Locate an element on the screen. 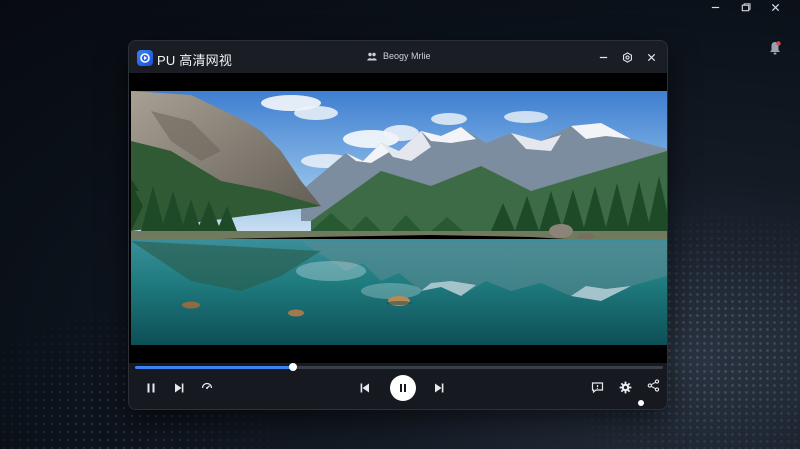  previous-button is located at coordinates (365, 388).